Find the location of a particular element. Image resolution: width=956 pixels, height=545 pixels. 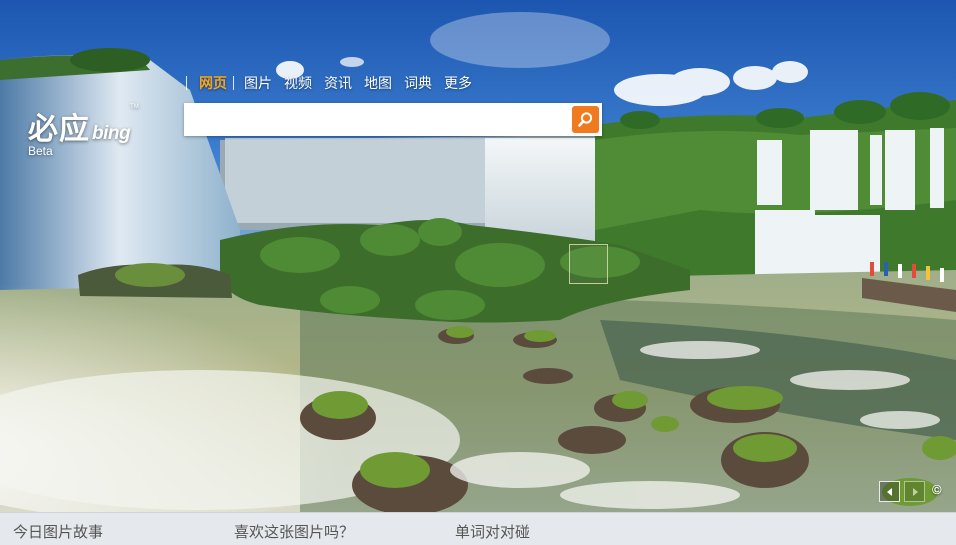

previous-image-button is located at coordinates (889, 491).